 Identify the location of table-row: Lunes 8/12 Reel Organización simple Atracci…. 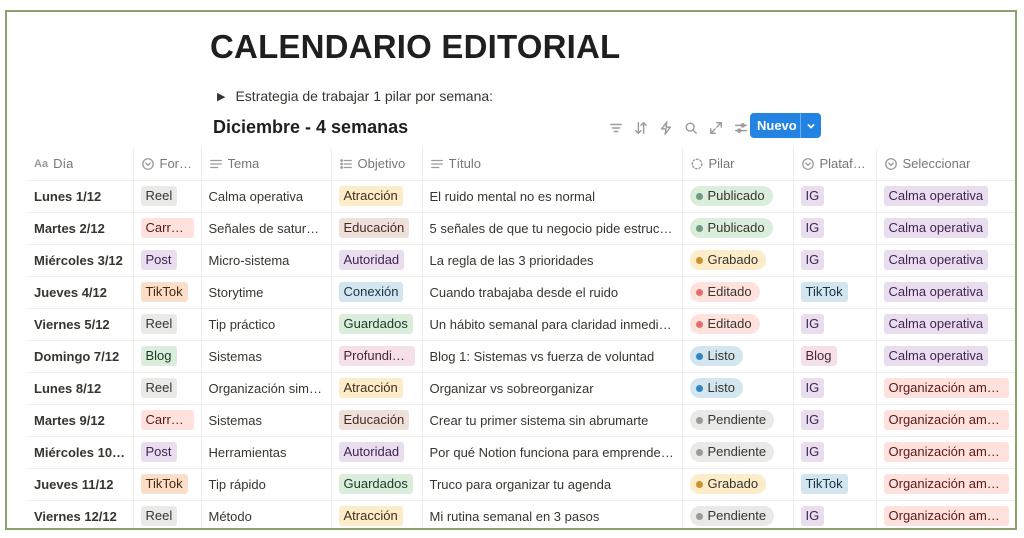
(521, 388).